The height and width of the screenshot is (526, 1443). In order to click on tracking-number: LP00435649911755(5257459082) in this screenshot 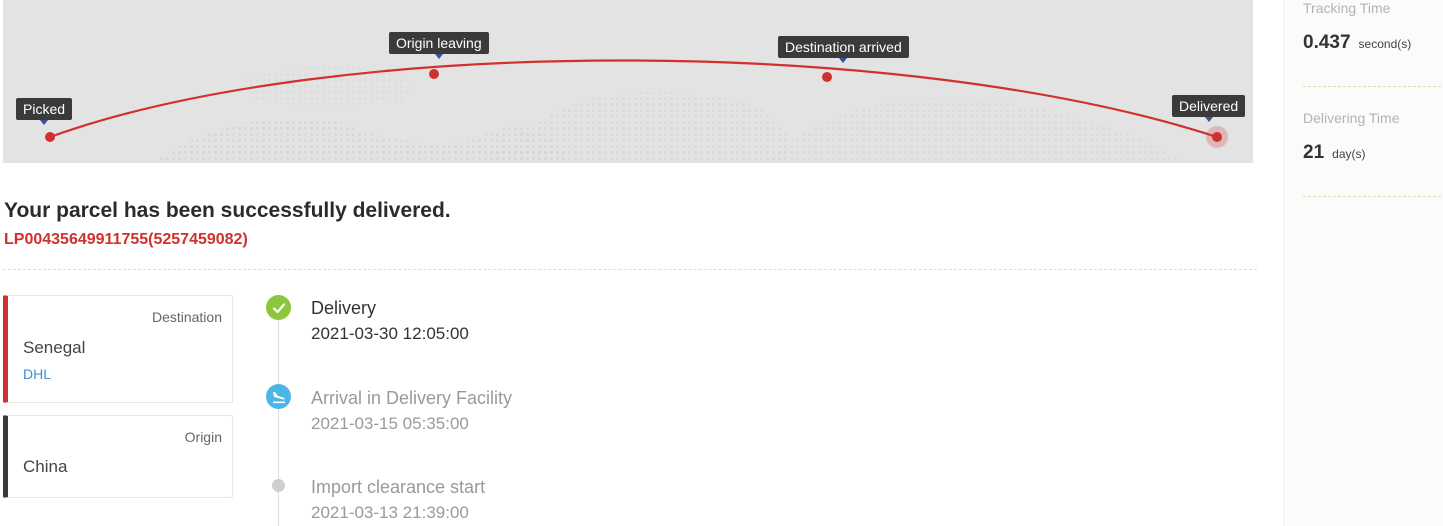, I will do `click(126, 239)`.